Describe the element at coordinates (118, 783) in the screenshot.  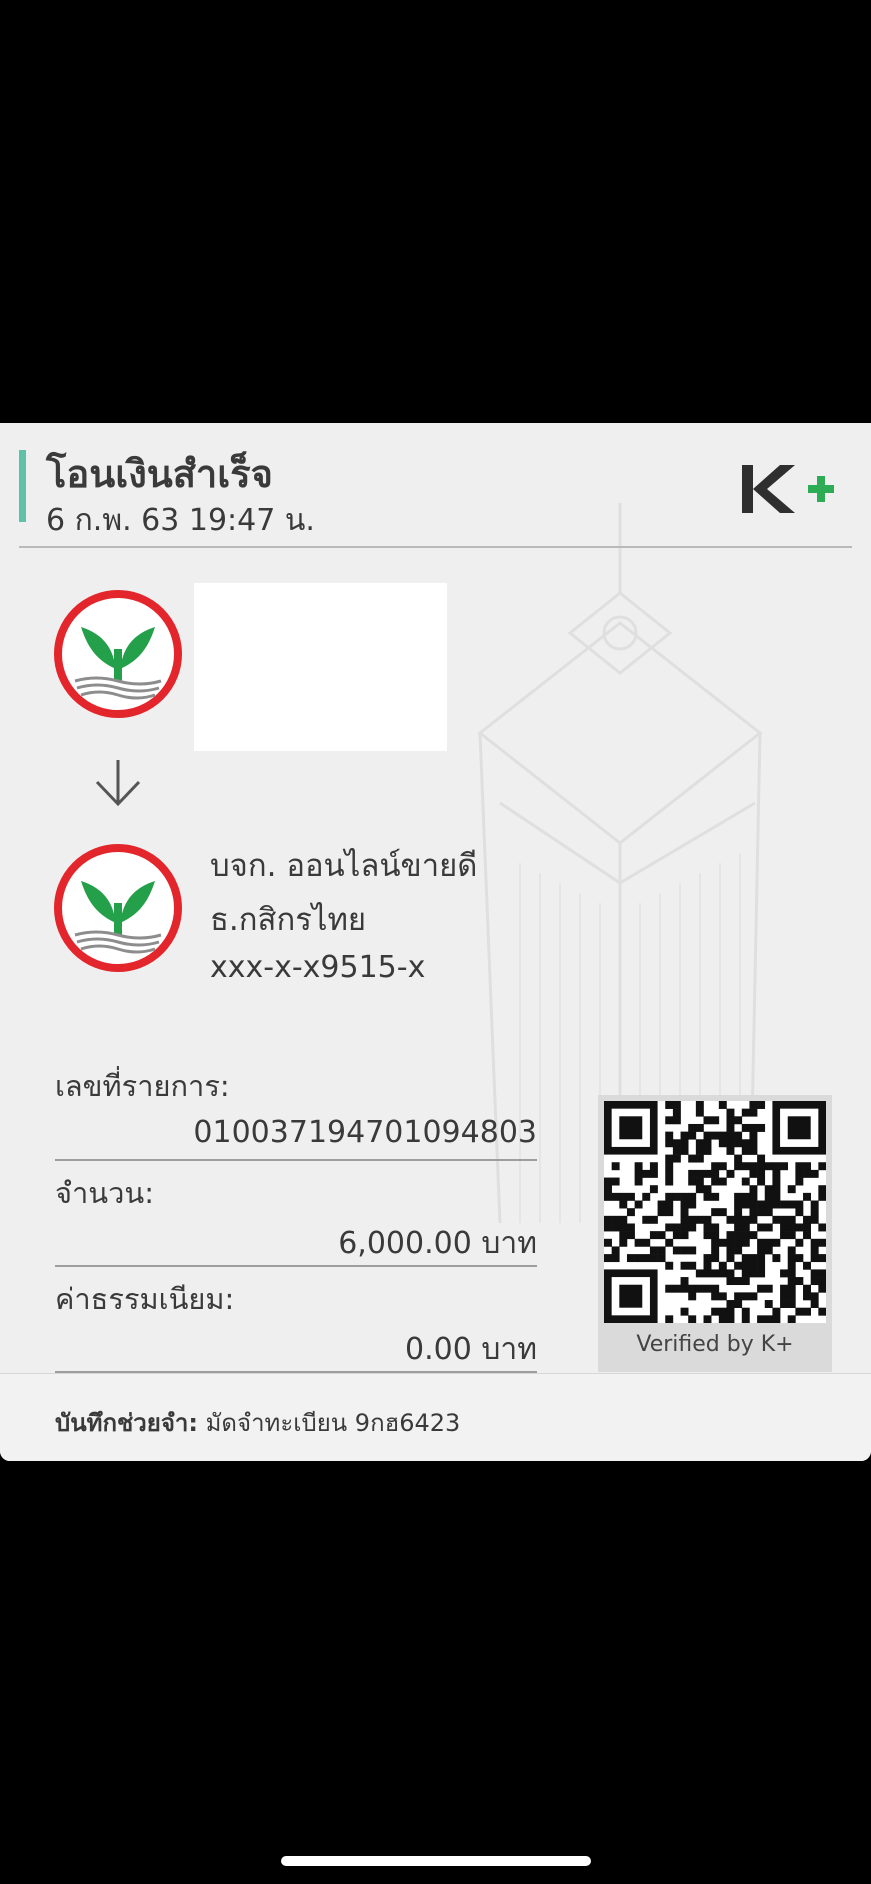
I see `arrow-down-icon` at that location.